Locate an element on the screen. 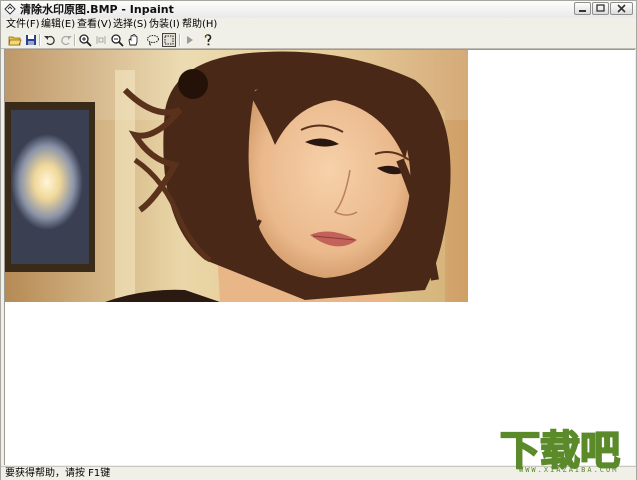 The width and height of the screenshot is (637, 480). menu-edit: 编辑(E) is located at coordinates (58, 25).